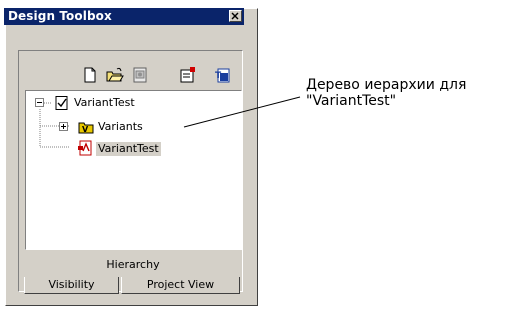 The image size is (510, 311). Describe the element at coordinates (386, 85) in the screenshot. I see `annotation-line-1: Дерево иерархии для` at that location.